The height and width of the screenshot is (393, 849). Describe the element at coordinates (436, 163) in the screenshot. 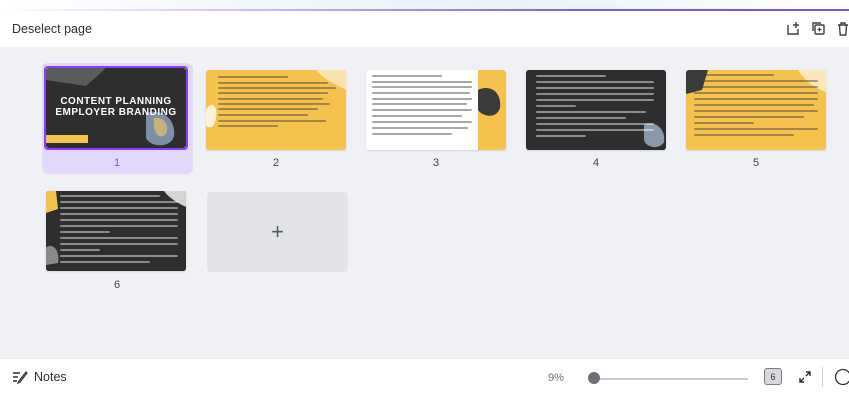

I see `page-number-3: 3` at that location.